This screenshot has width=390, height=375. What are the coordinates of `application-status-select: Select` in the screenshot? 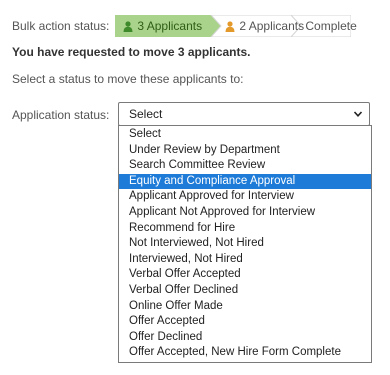 It's located at (244, 114).